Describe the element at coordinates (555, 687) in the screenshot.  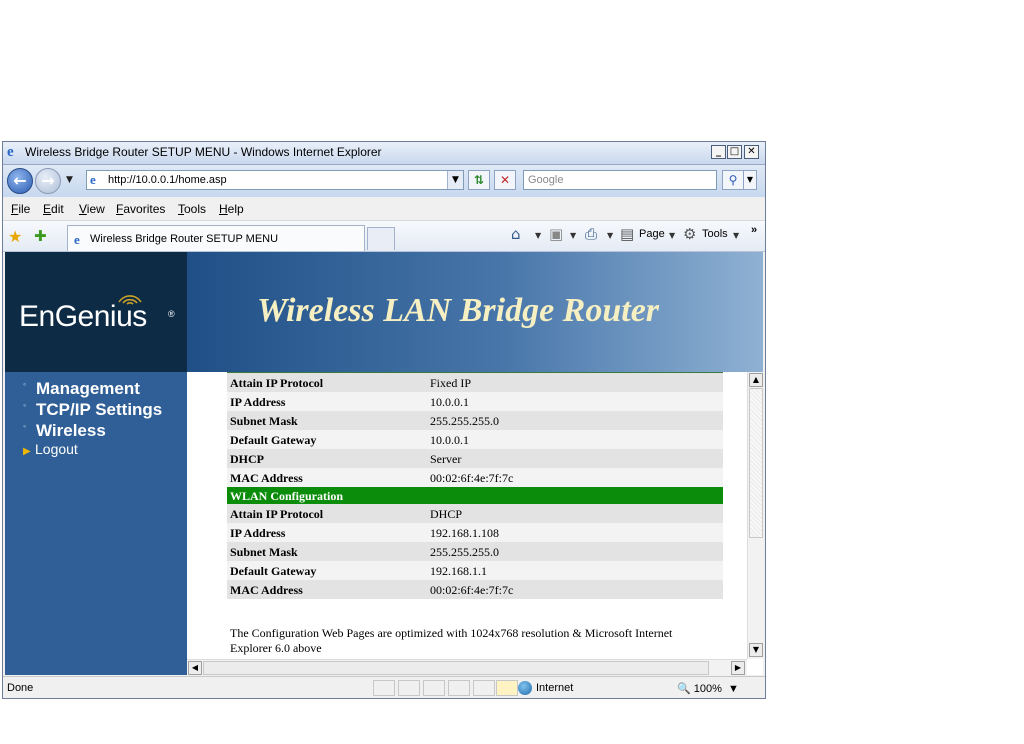
I see `zone-label: Internet` at that location.